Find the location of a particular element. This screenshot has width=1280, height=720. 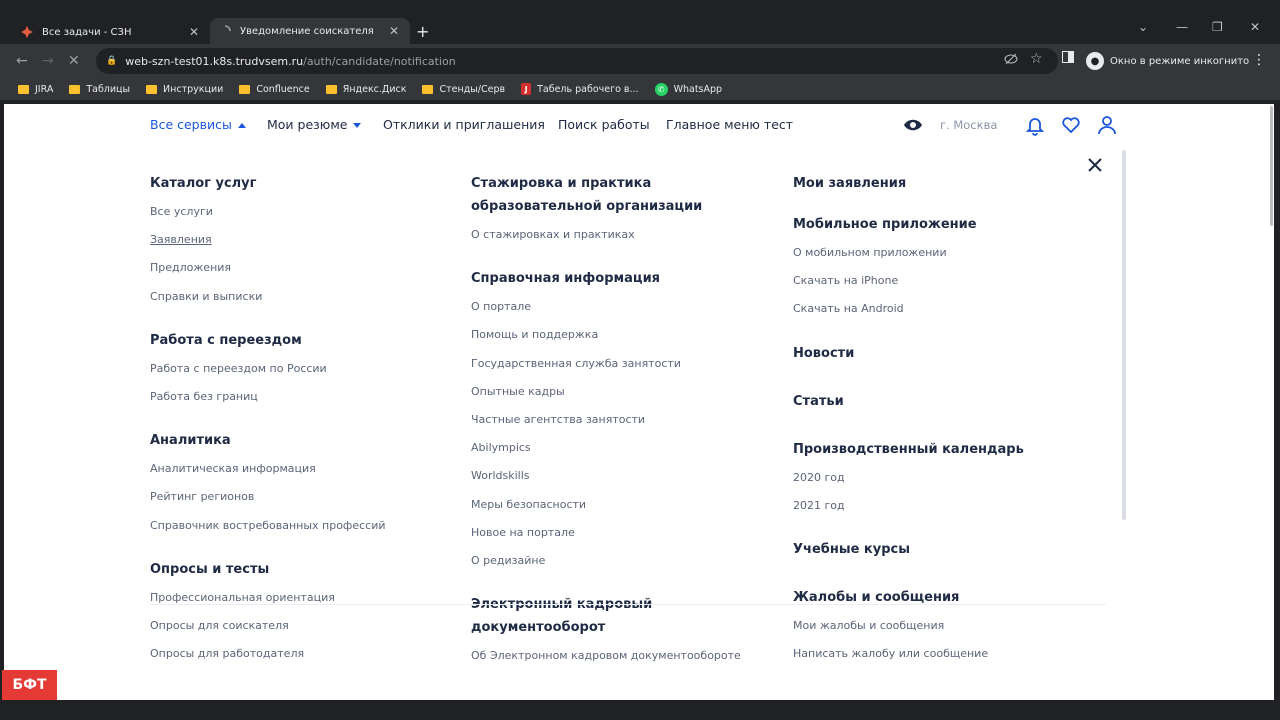

section-title: Каталог услуг is located at coordinates (203, 183).